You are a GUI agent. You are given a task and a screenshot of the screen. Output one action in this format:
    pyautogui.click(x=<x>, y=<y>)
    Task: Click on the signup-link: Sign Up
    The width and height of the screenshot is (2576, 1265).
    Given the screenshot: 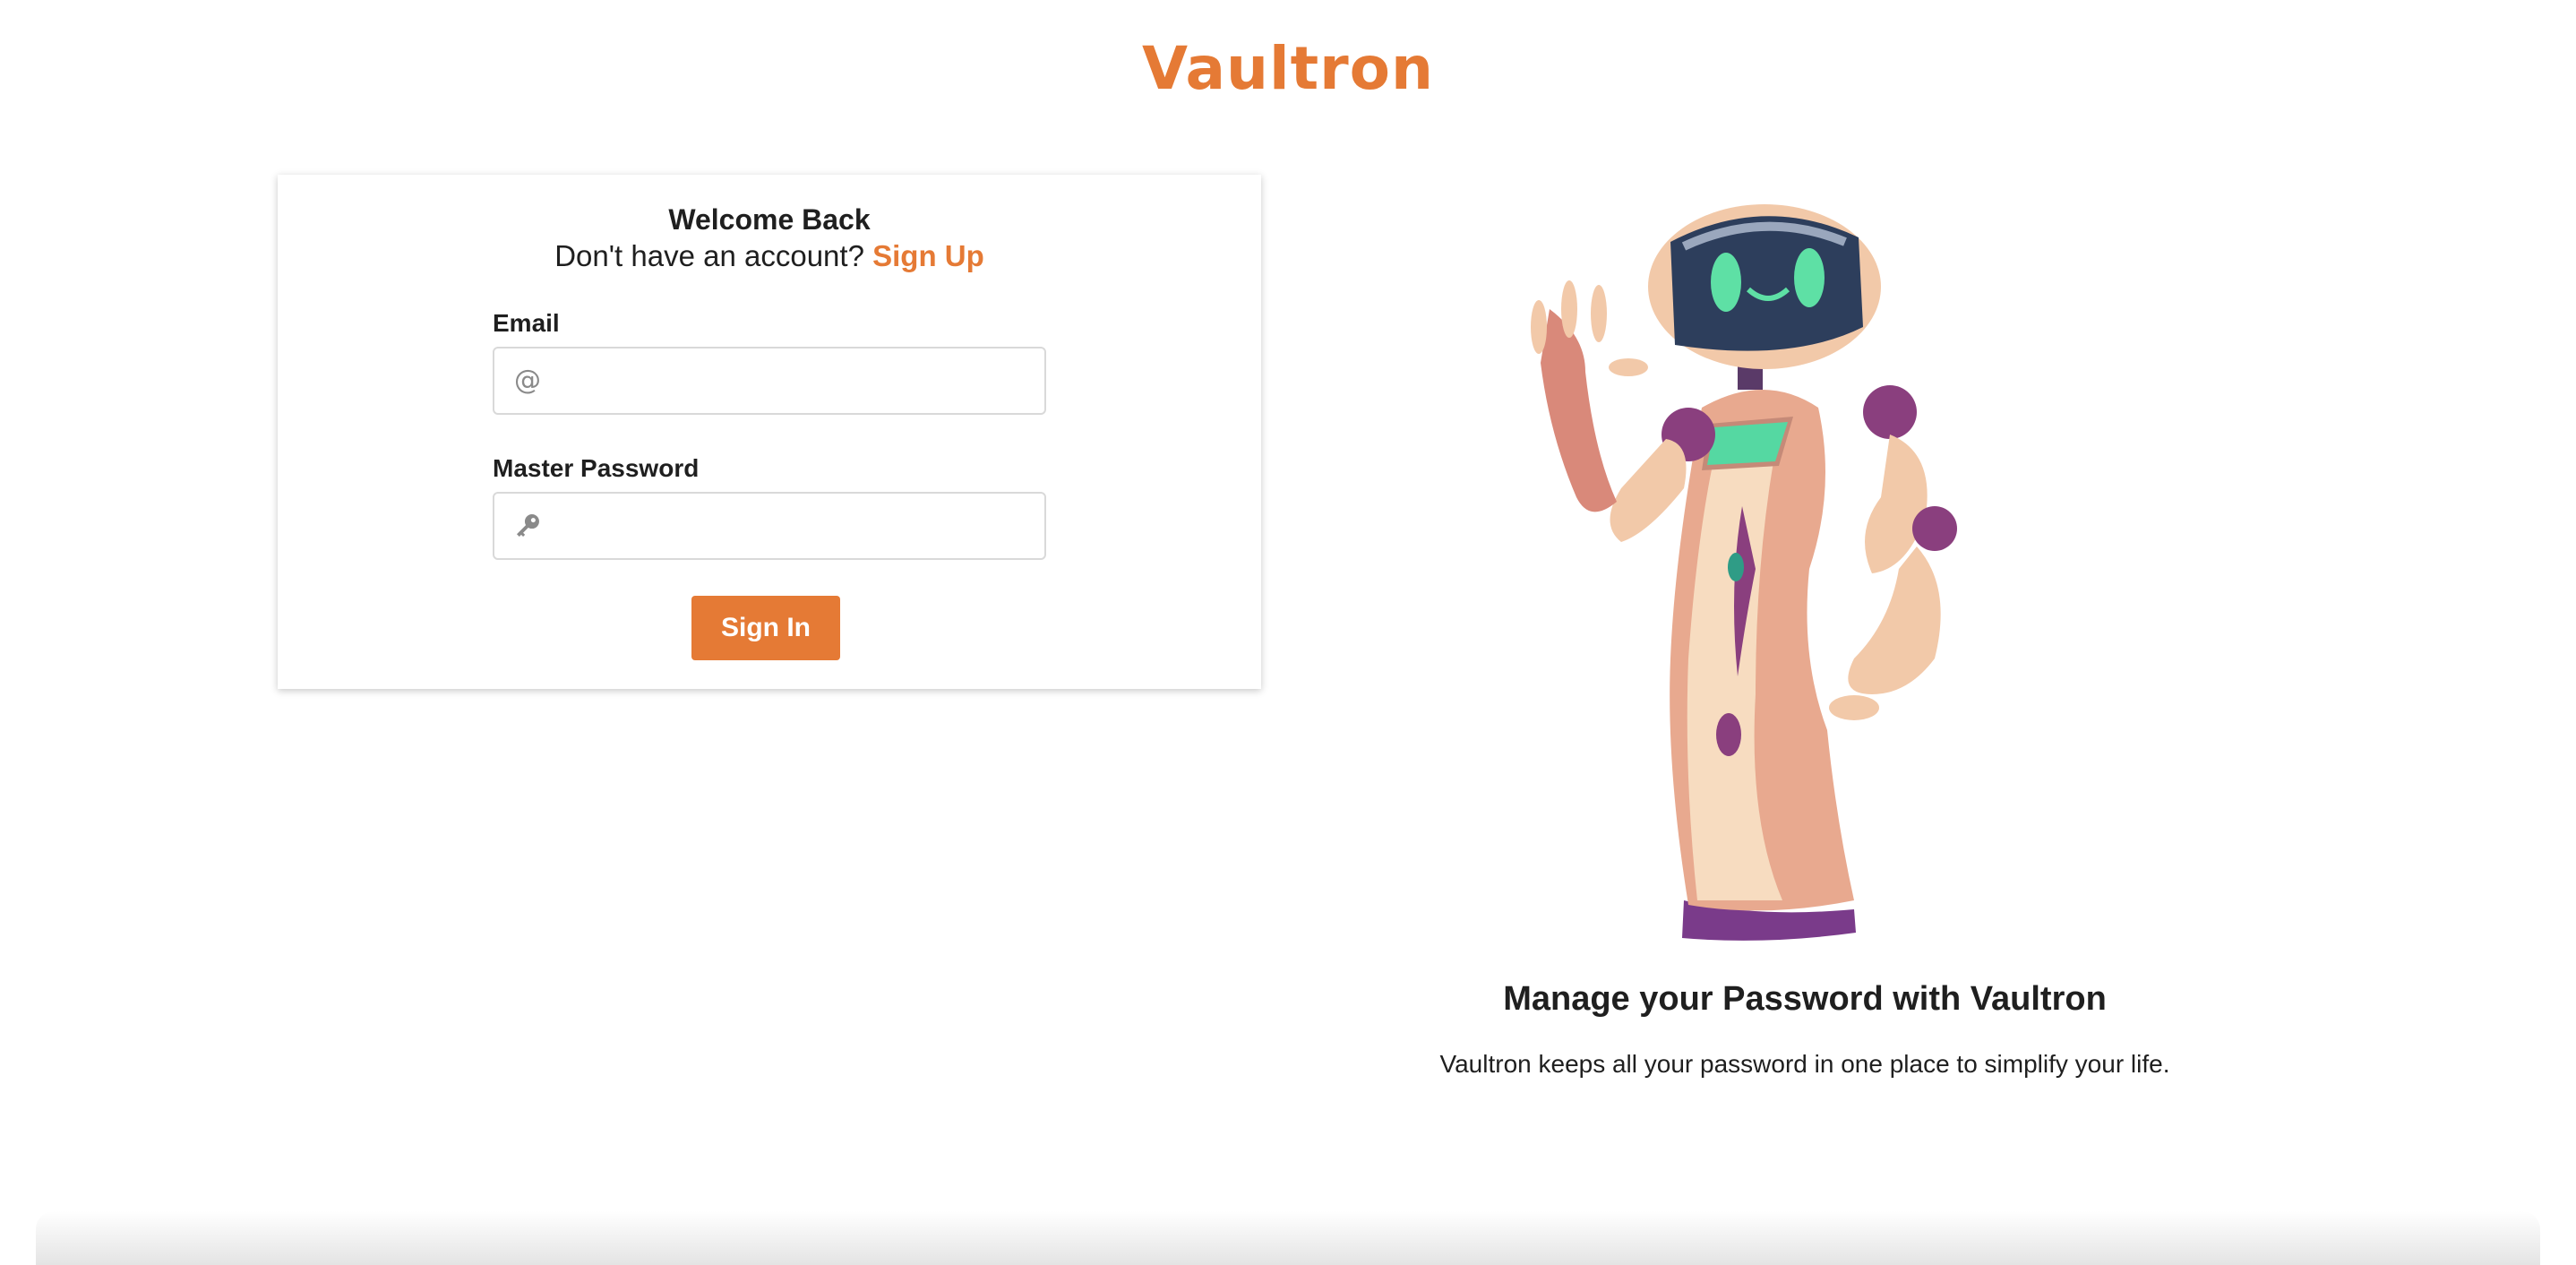 What is the action you would take?
    pyautogui.click(x=928, y=255)
    